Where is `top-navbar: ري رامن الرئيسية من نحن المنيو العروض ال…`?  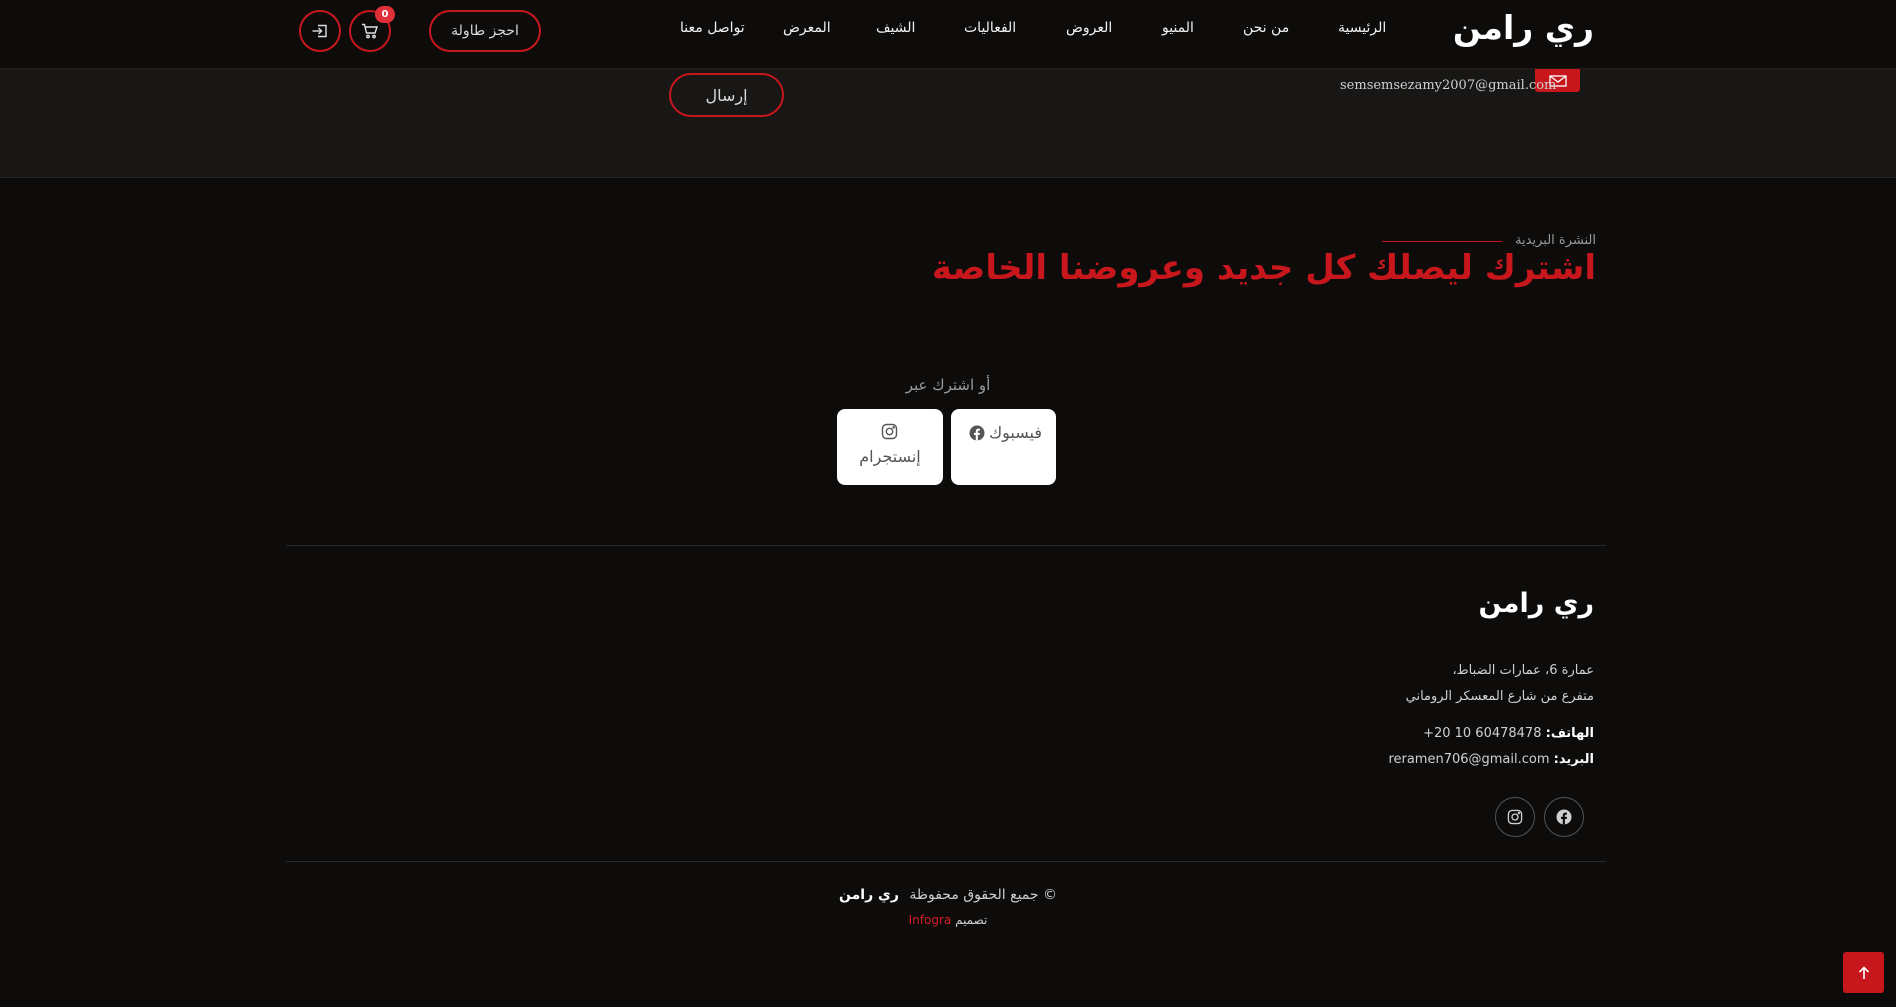 top-navbar: ري رامن الرئيسية من نحن المنيو العروض ال… is located at coordinates (948, 34).